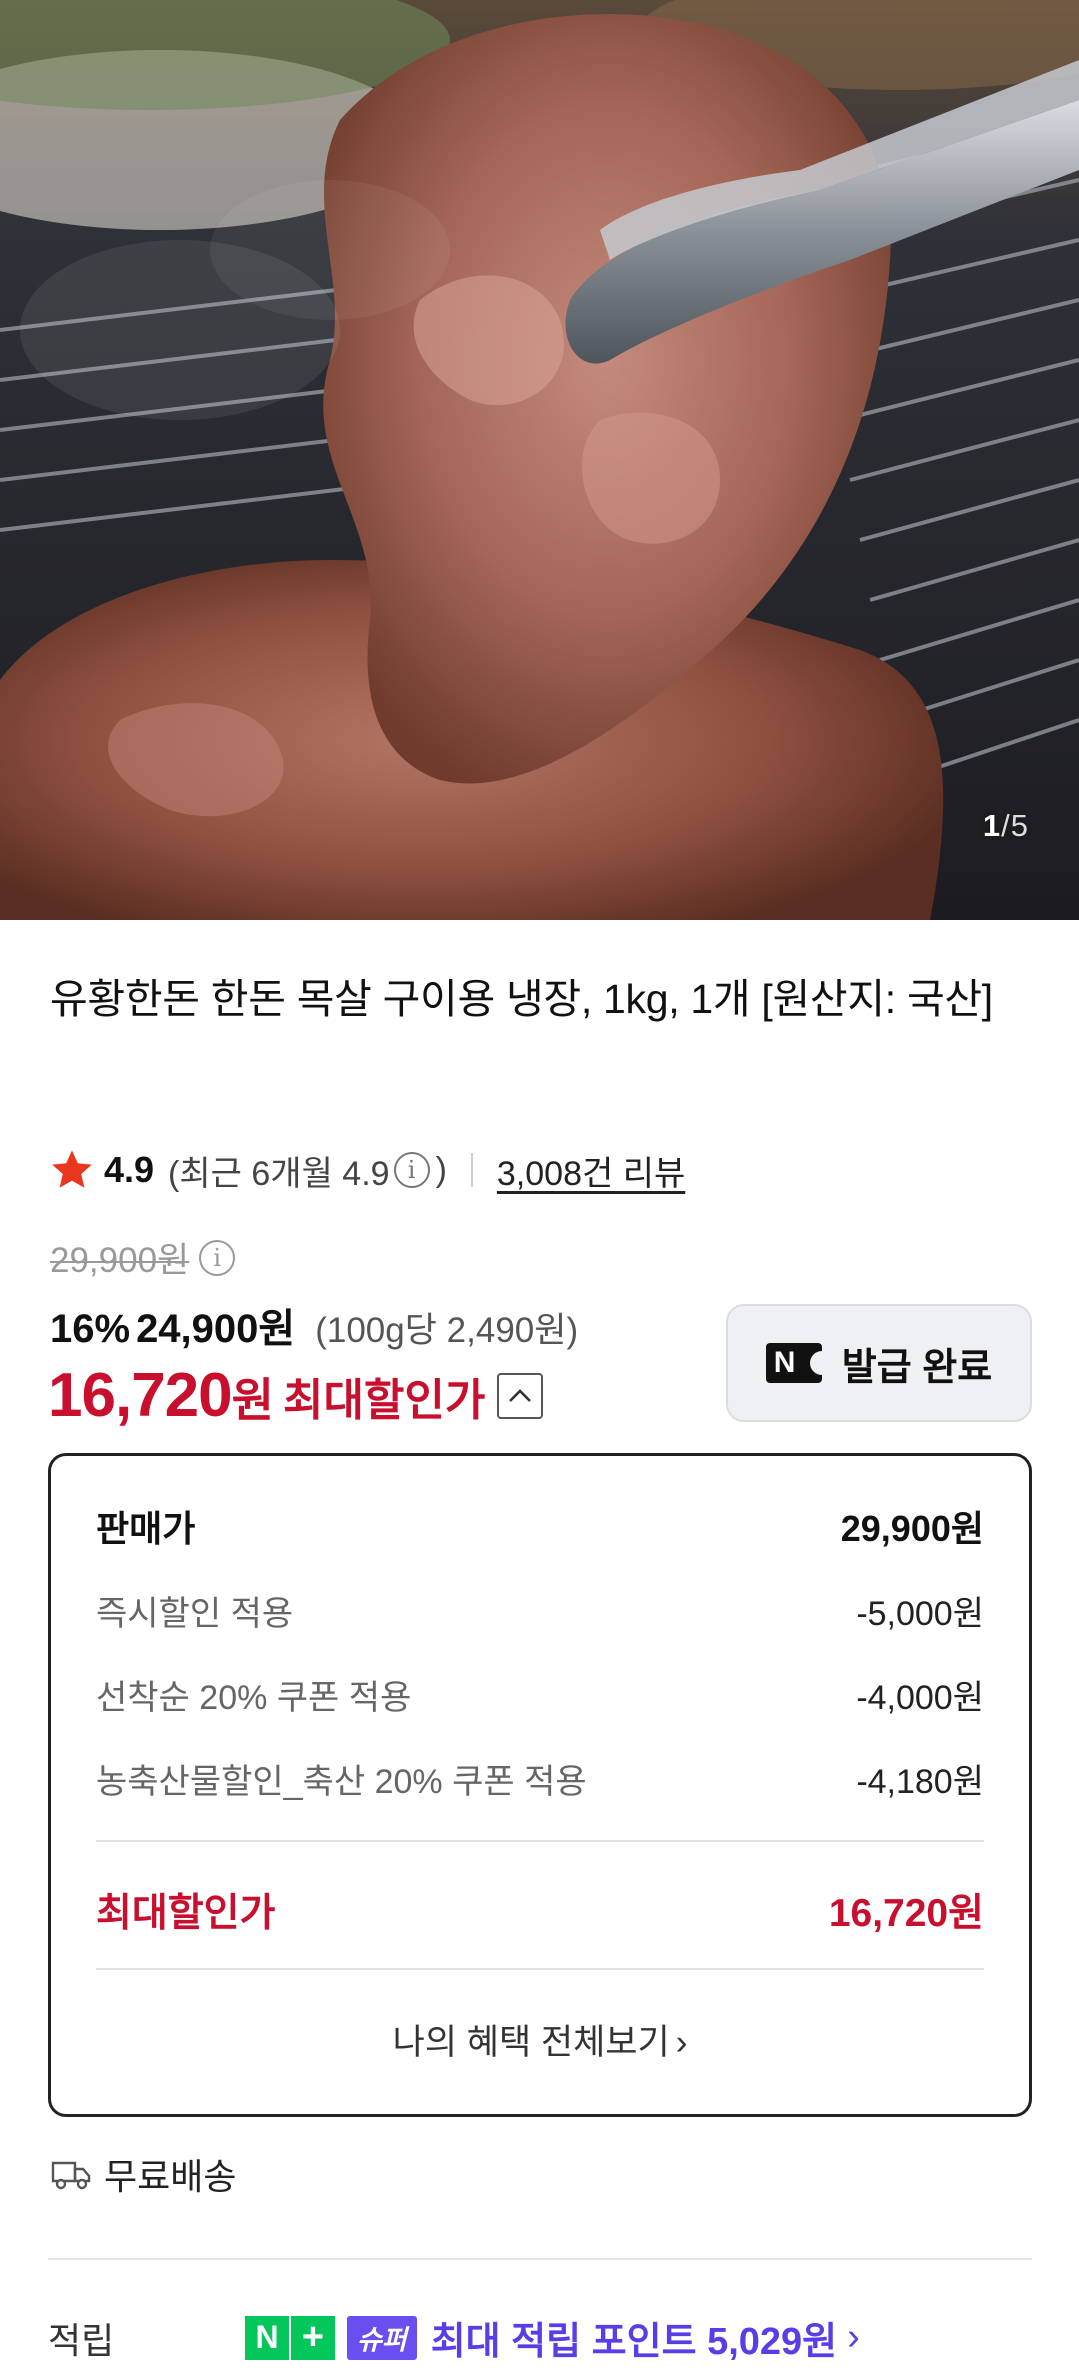 The width and height of the screenshot is (1079, 2370). I want to click on rating-value: 4.9, so click(129, 1169).